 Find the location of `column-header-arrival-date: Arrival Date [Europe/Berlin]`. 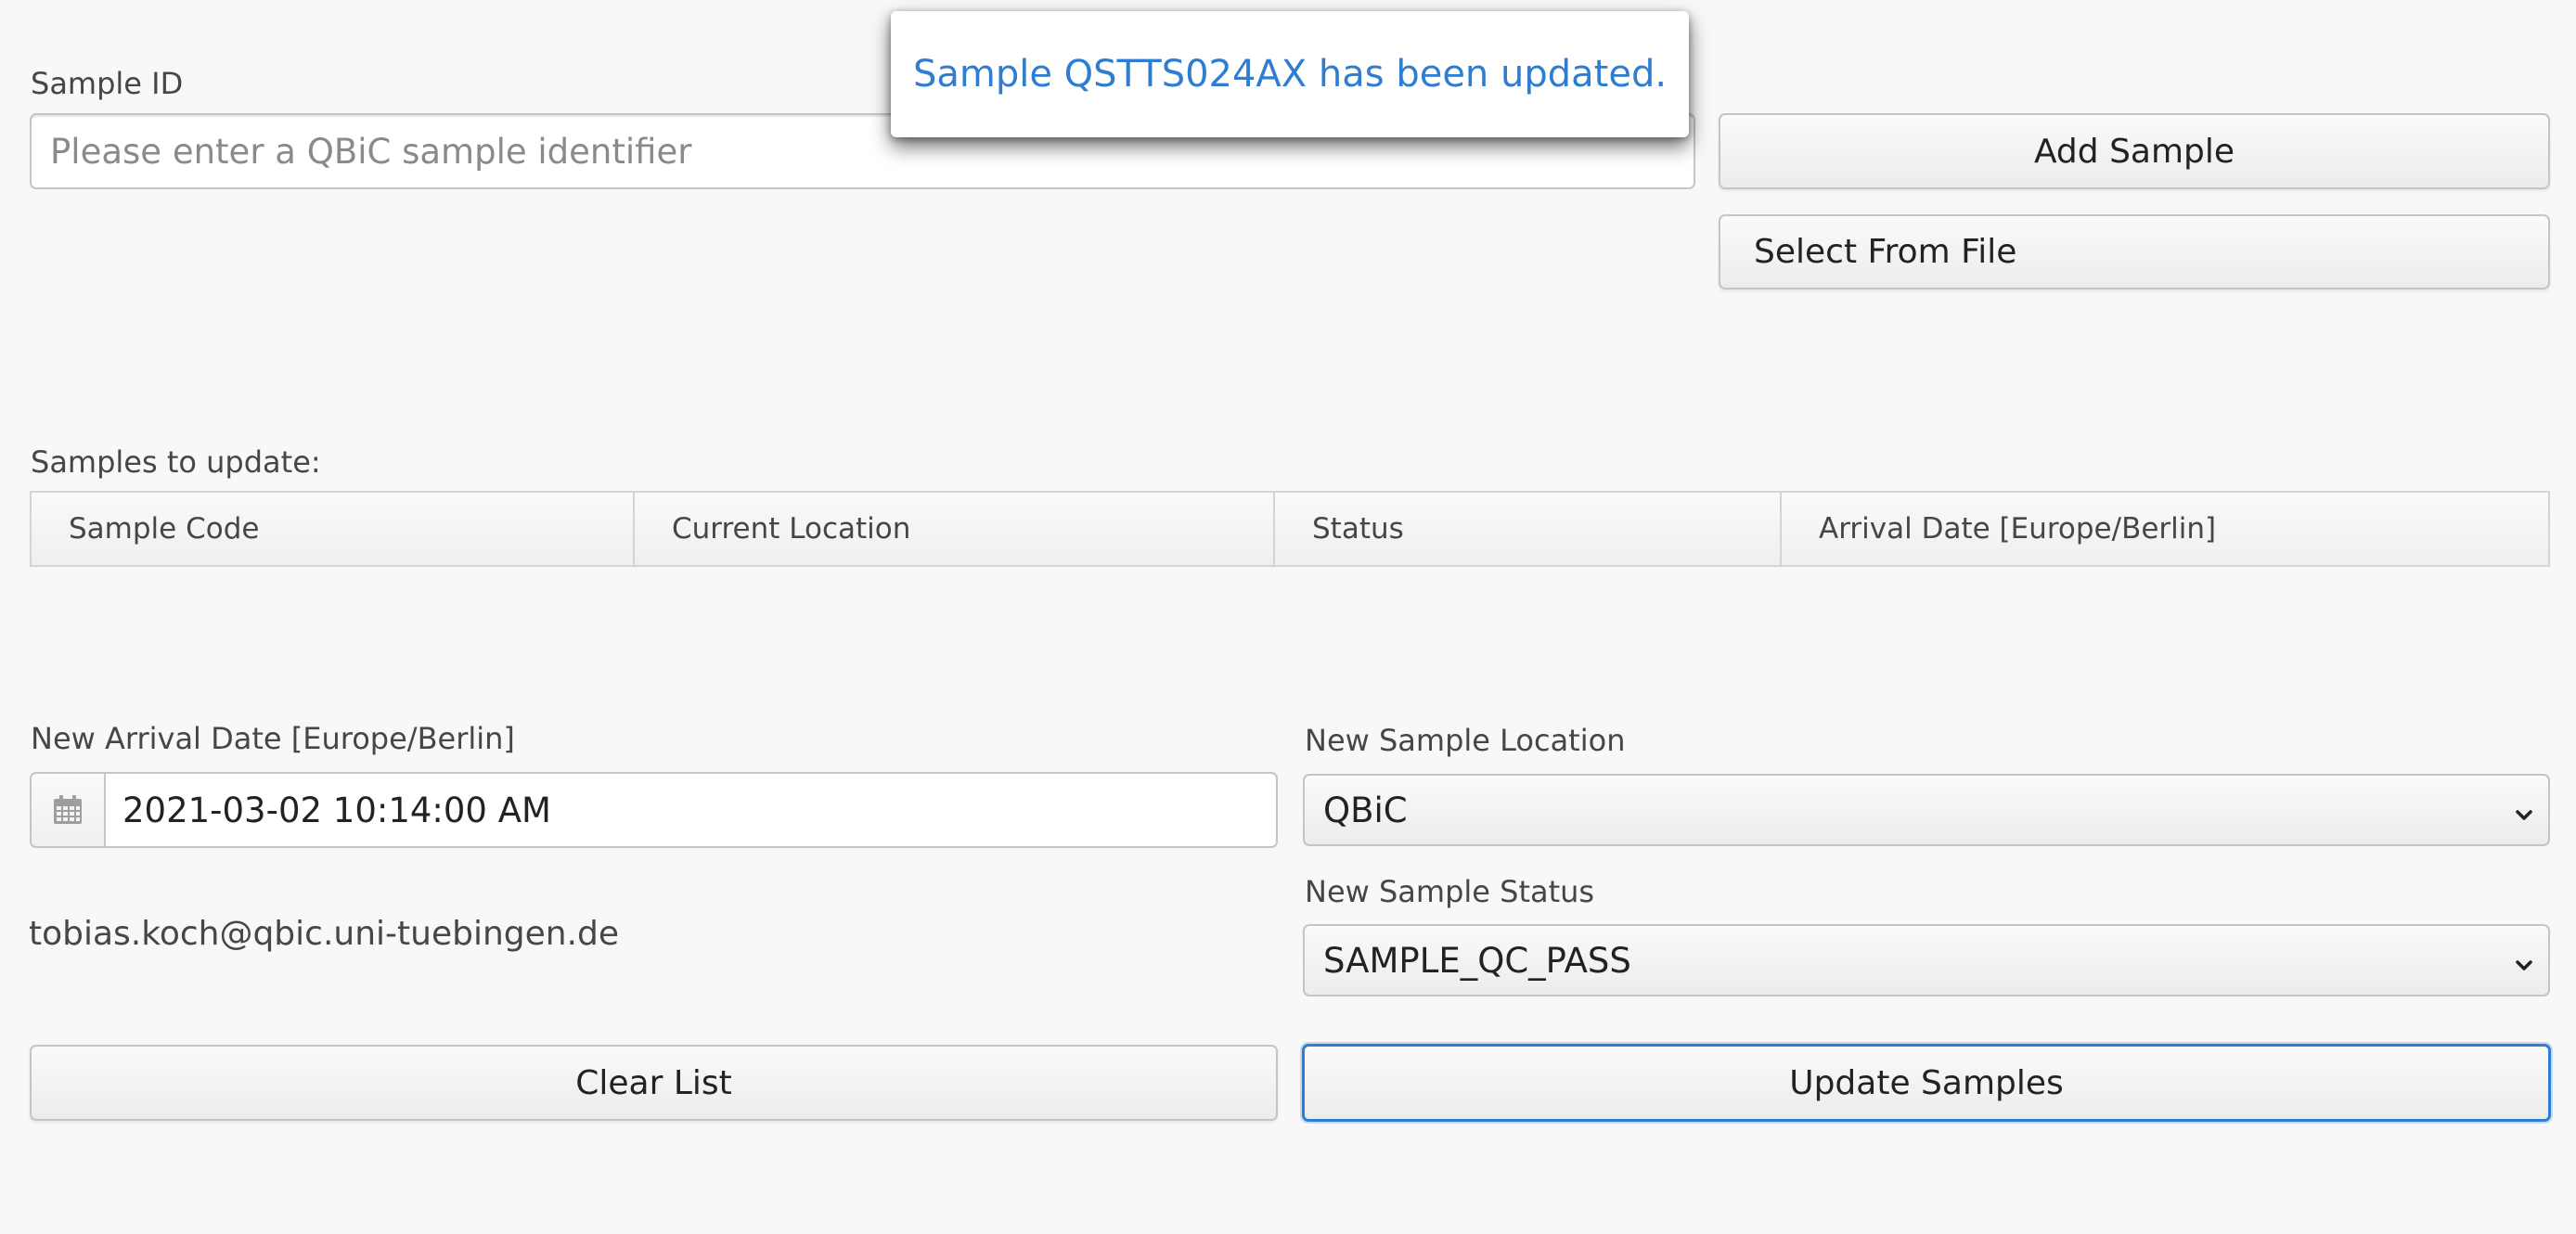

column-header-arrival-date: Arrival Date [Europe/Berlin] is located at coordinates (2165, 529).